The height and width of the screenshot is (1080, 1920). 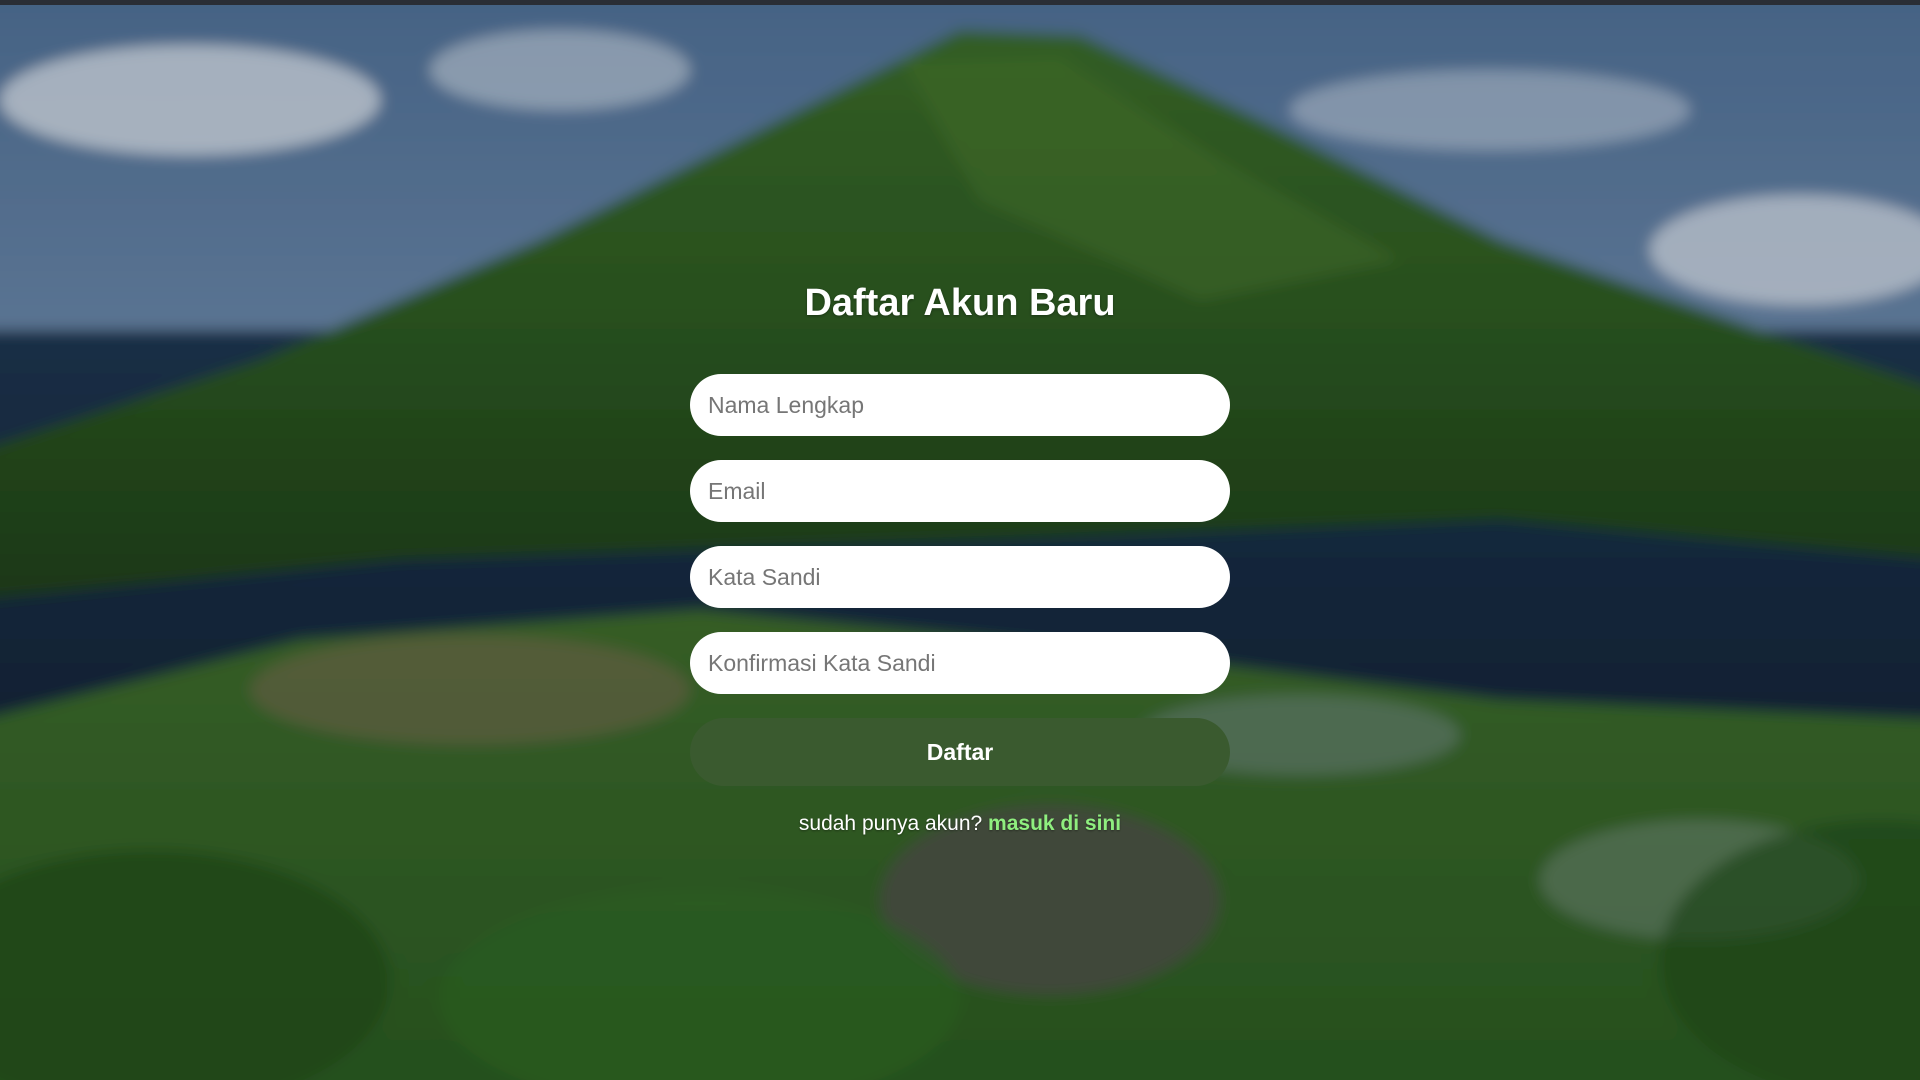 I want to click on login-prompt: sudah punya akun? masuk di sini, so click(x=960, y=824).